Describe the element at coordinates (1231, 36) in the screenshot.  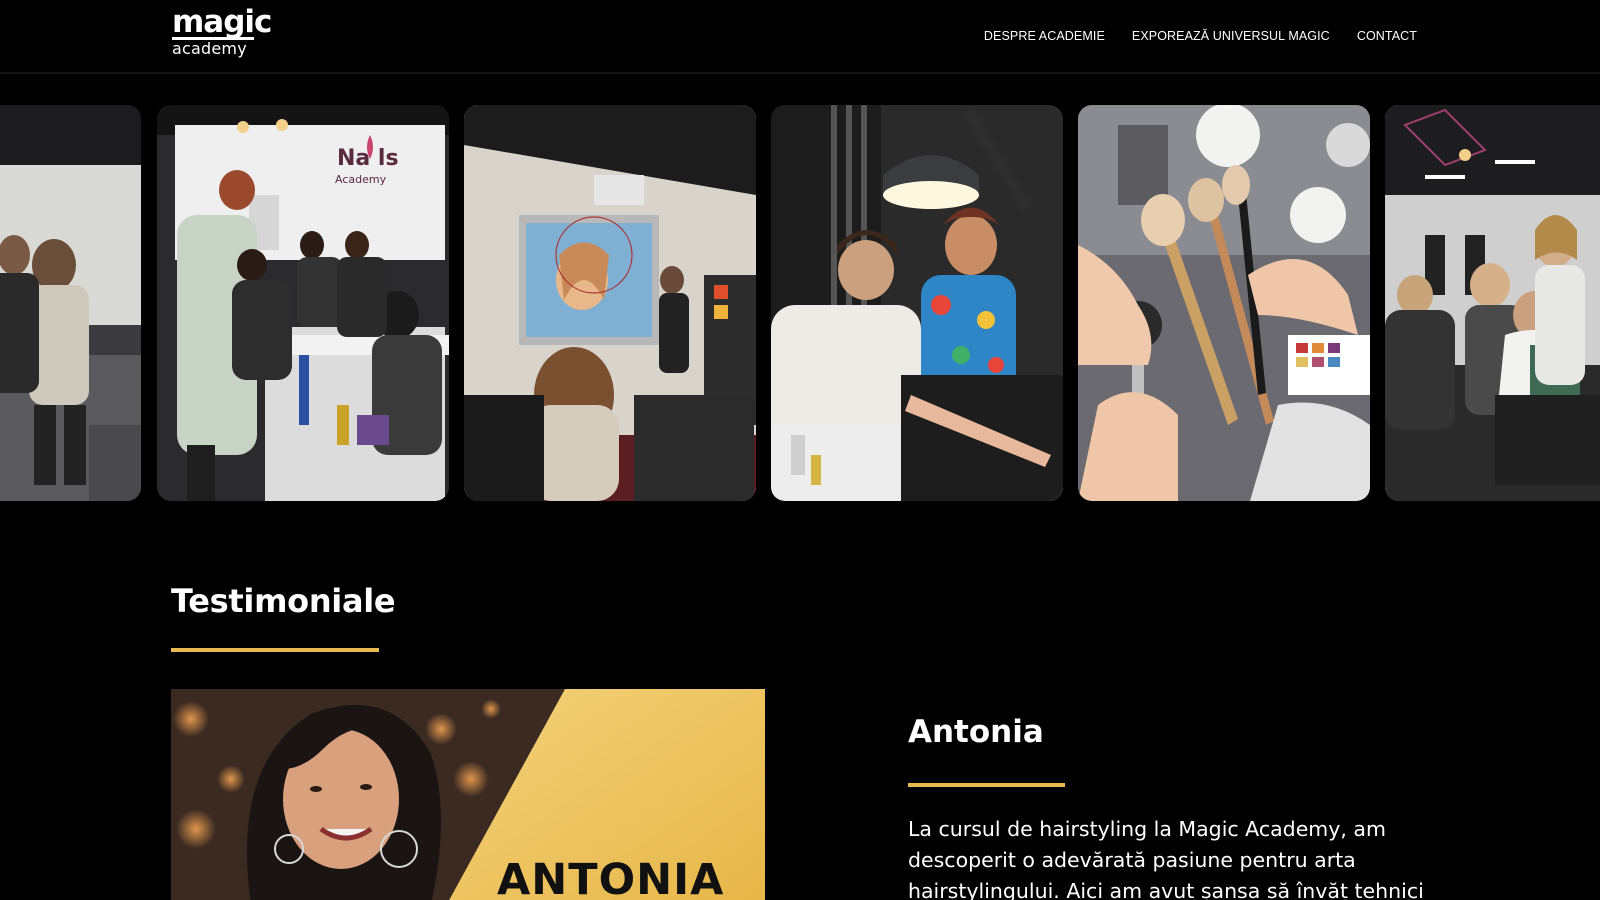
I see `nav-exporeaza-universul-magic: EXPOREAZĂ UNIVERSUL MAGIC` at that location.